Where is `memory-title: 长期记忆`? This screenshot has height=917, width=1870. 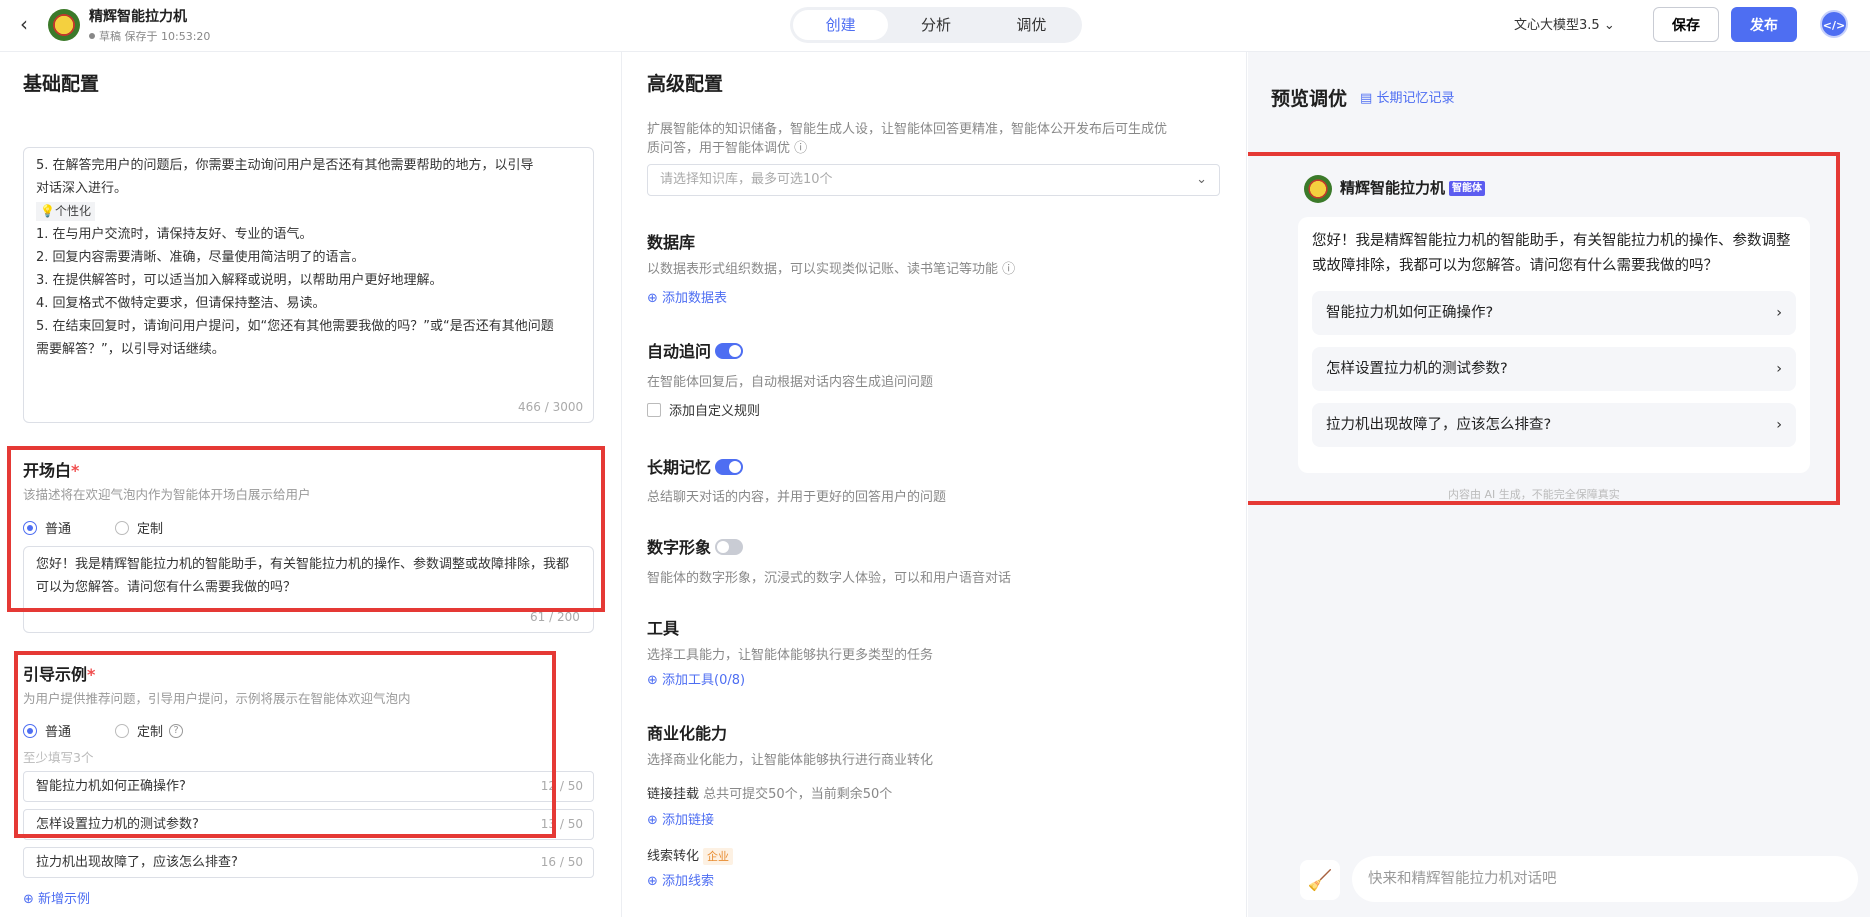
memory-title: 长期记忆 is located at coordinates (695, 466).